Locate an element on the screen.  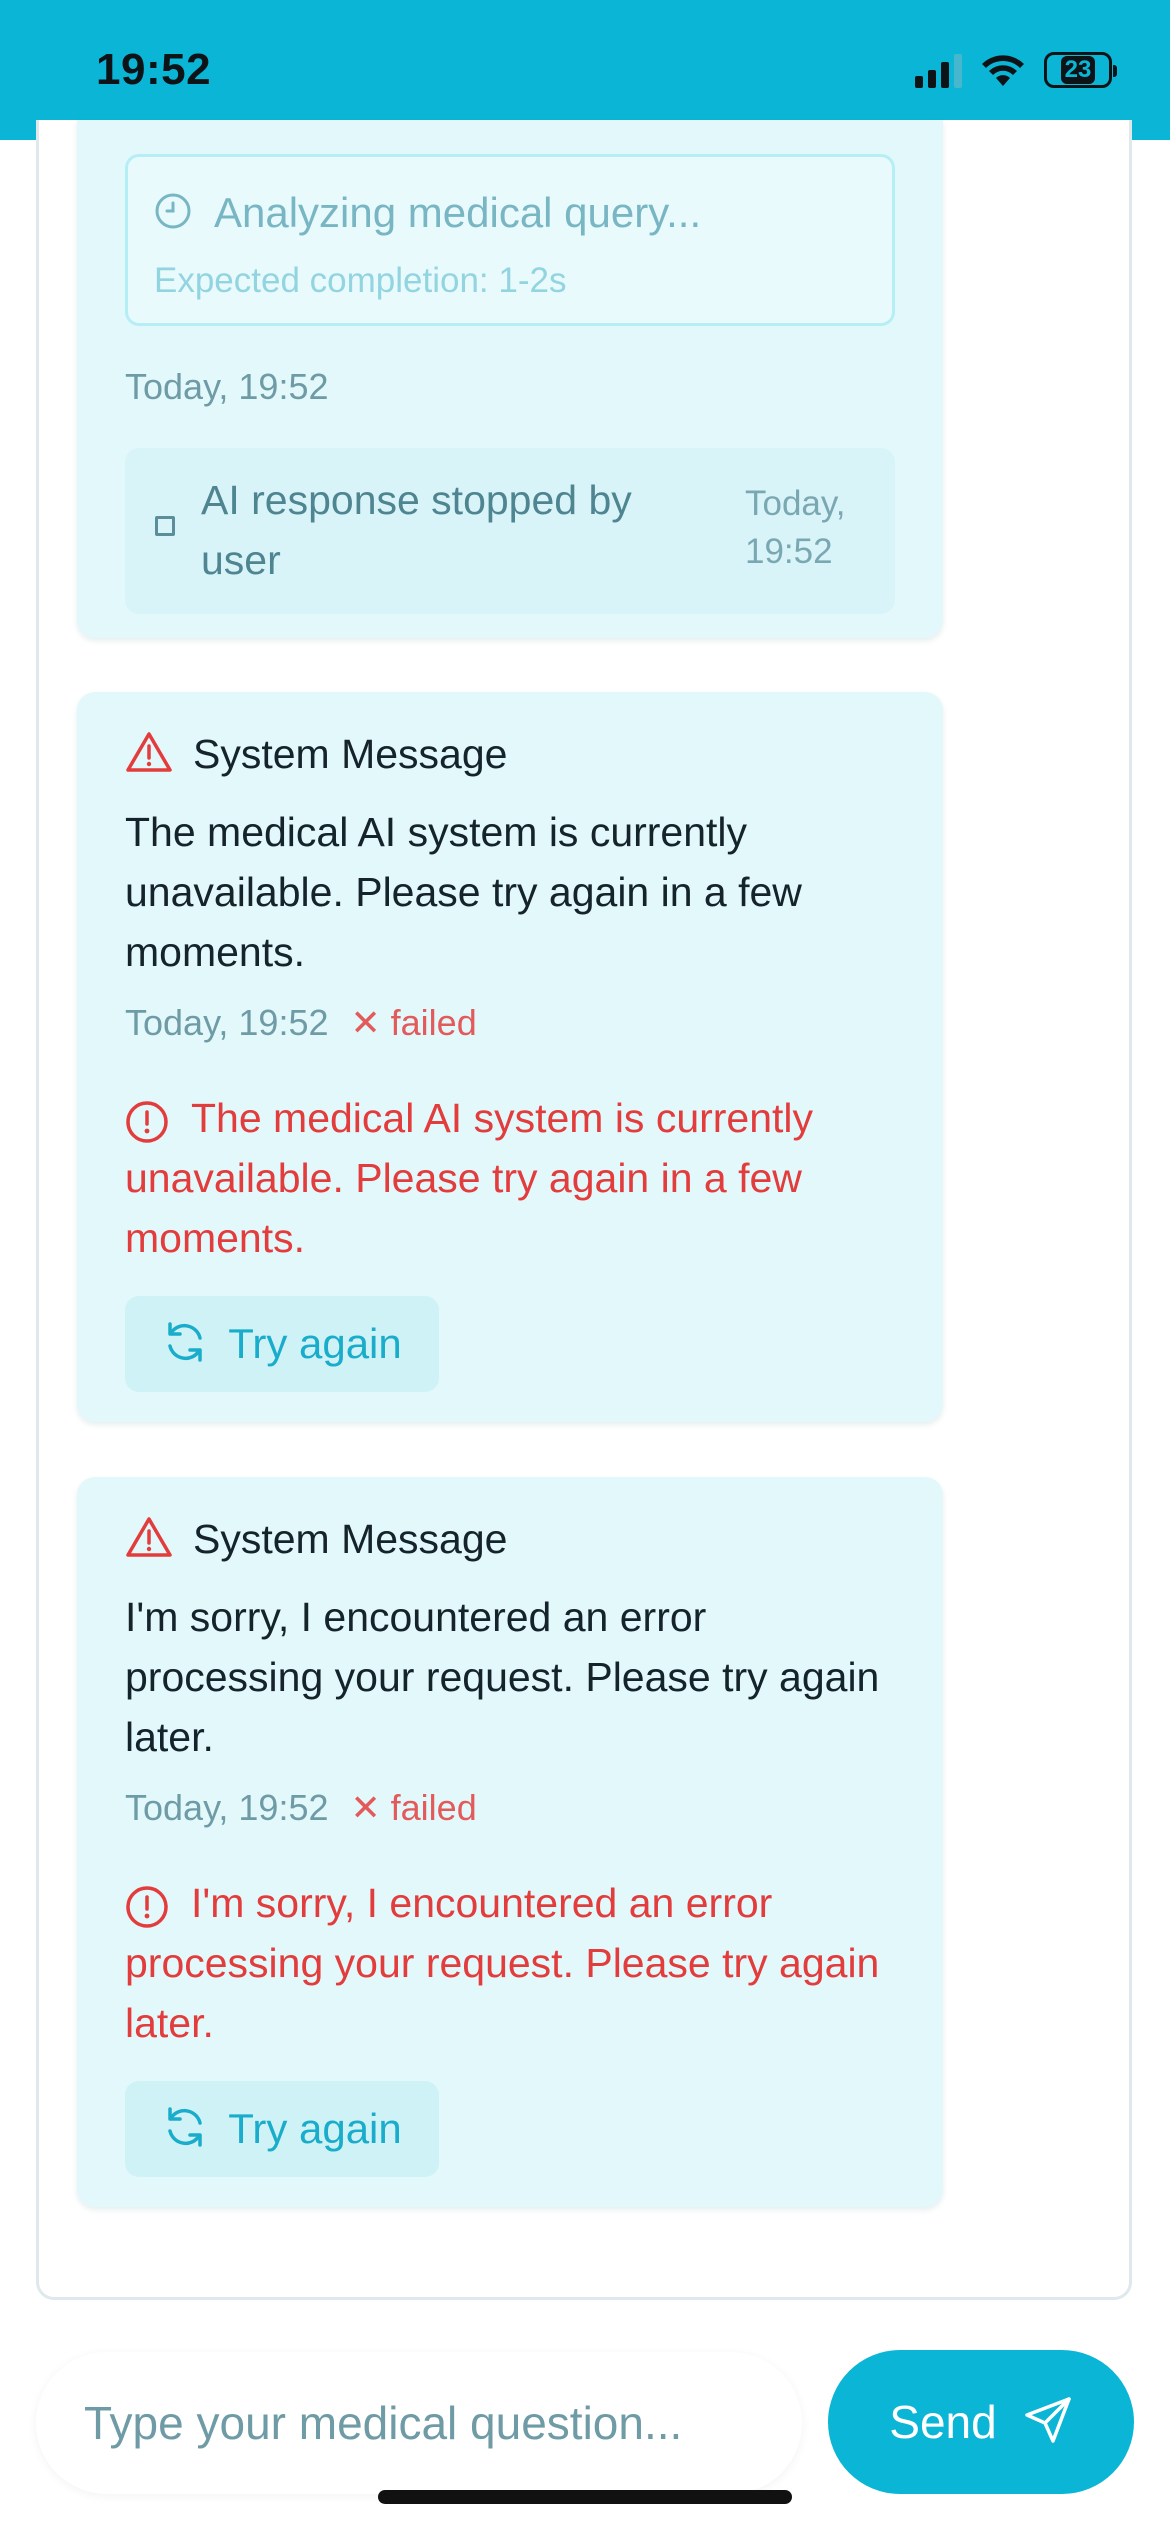
status-time: 19:52 is located at coordinates (154, 69).